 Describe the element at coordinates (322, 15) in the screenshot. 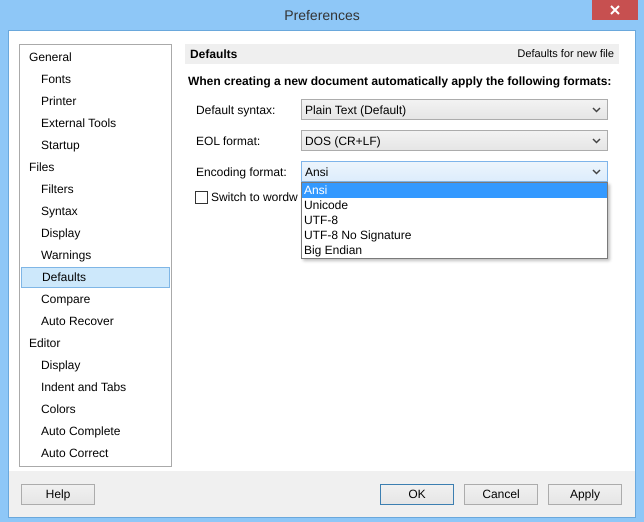

I see `window-title: Preferences` at that location.